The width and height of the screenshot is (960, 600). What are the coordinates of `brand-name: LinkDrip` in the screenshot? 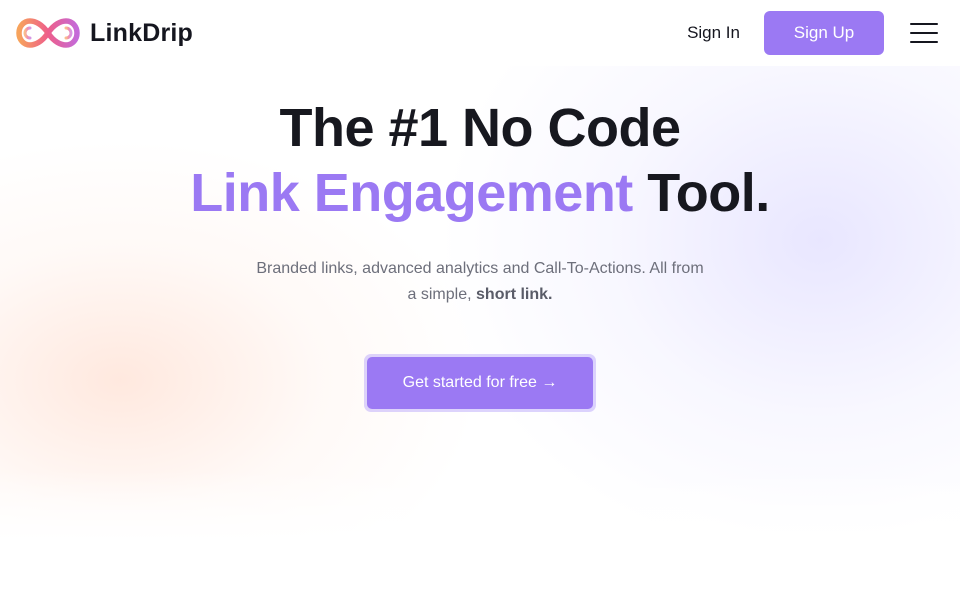 It's located at (141, 32).